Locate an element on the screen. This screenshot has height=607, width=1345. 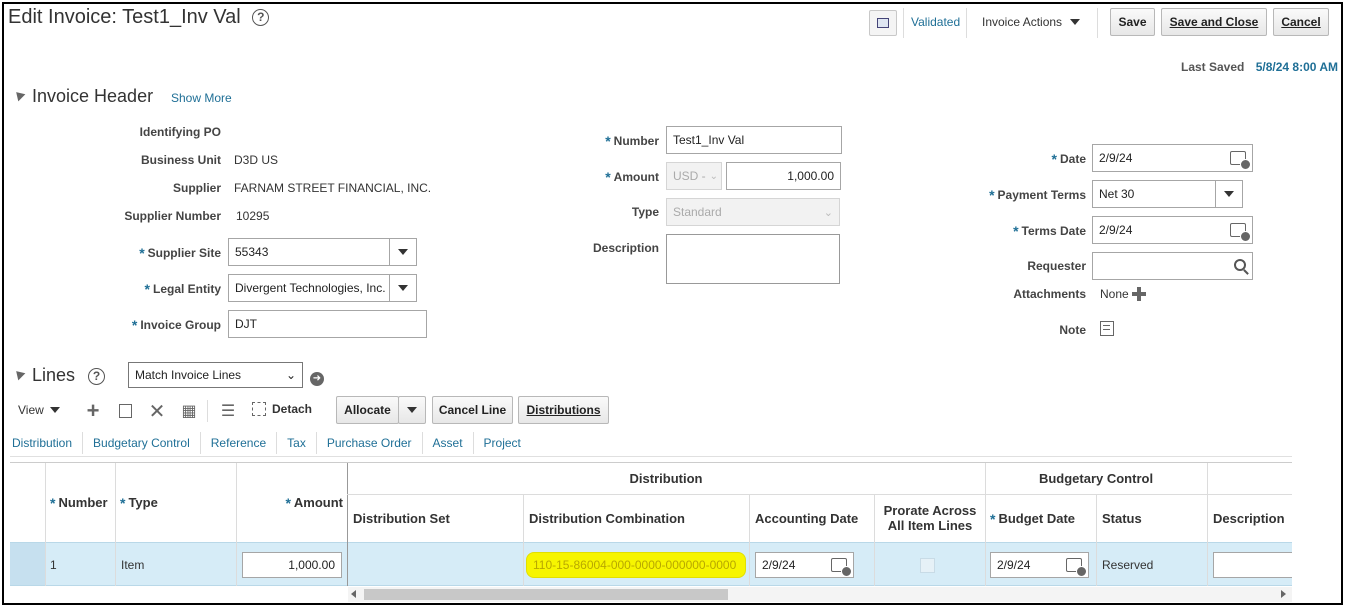
view-menu: View is located at coordinates (39, 410).